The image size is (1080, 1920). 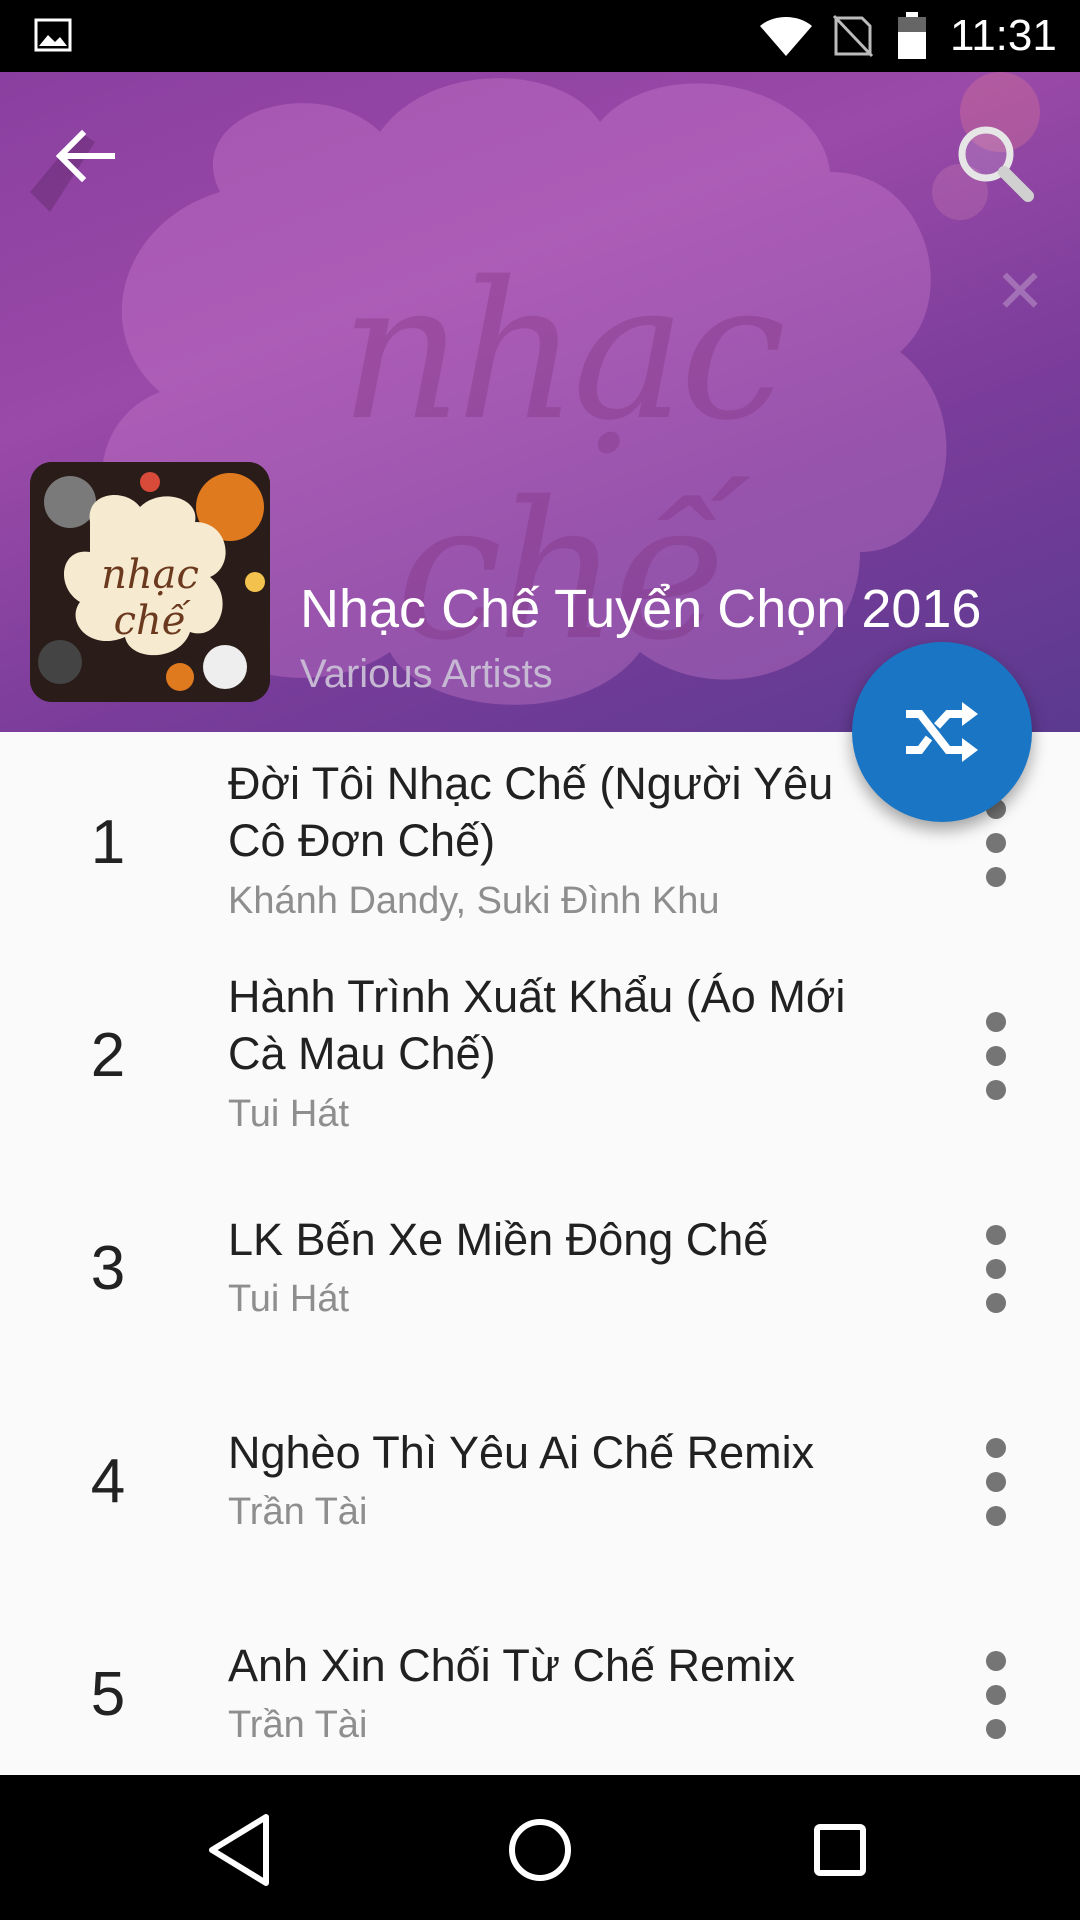 I want to click on track-row-5: 5 Anh Xin Chối Từ Chế Remix Trần Tài, so click(x=540, y=1681).